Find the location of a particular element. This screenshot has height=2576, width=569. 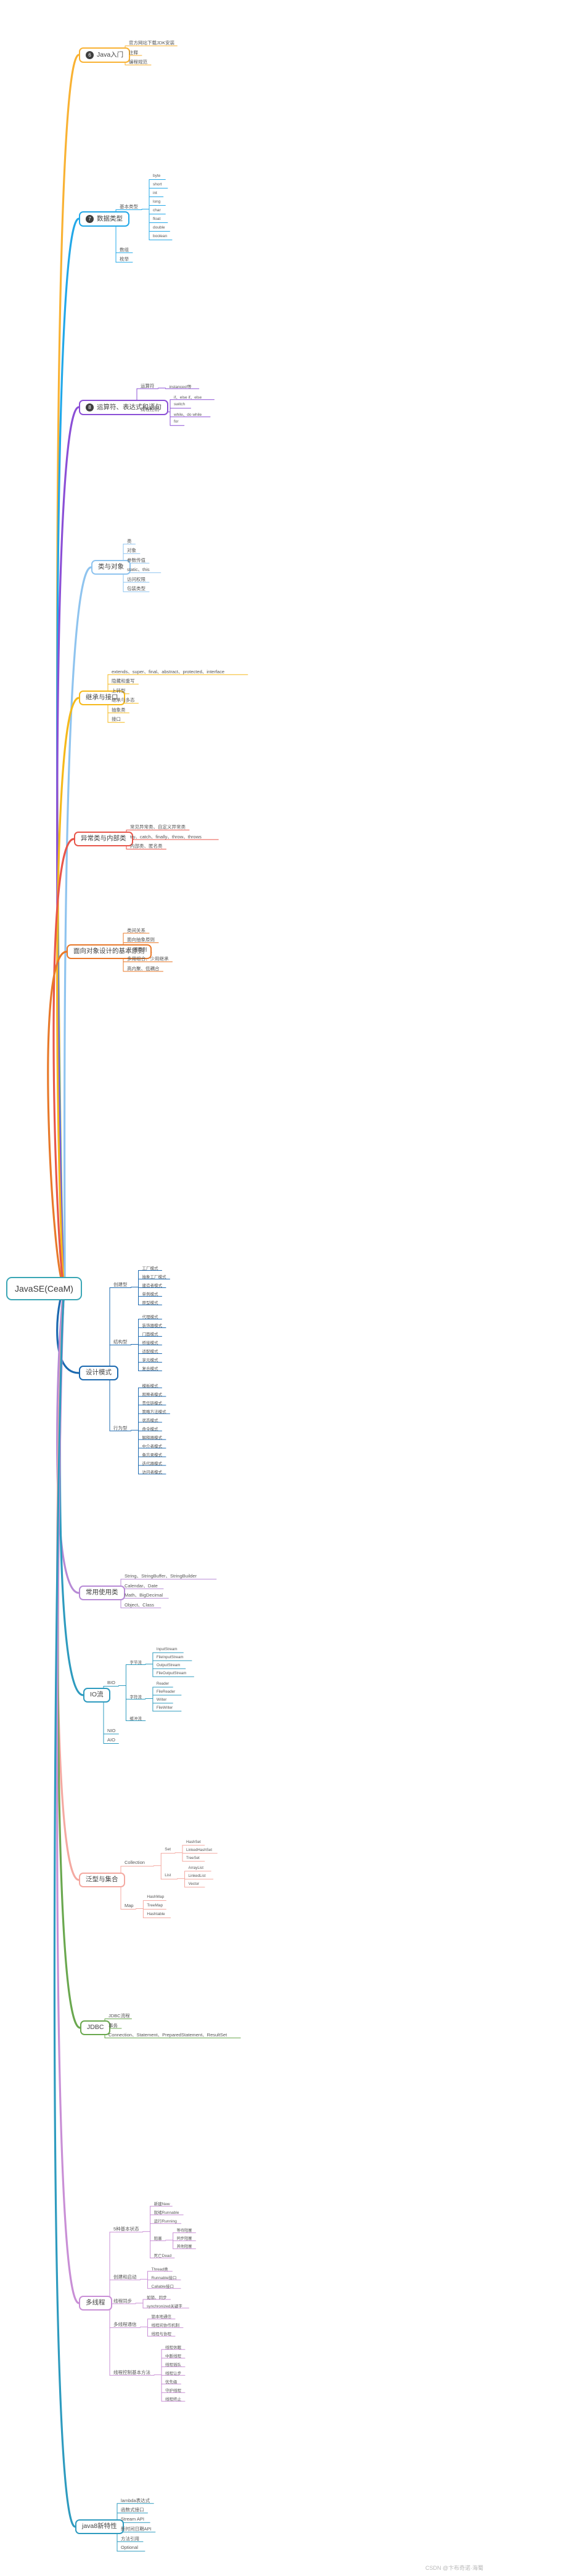

leaf-generics-collections-2-1: Map is located at coordinates (129, 1905).